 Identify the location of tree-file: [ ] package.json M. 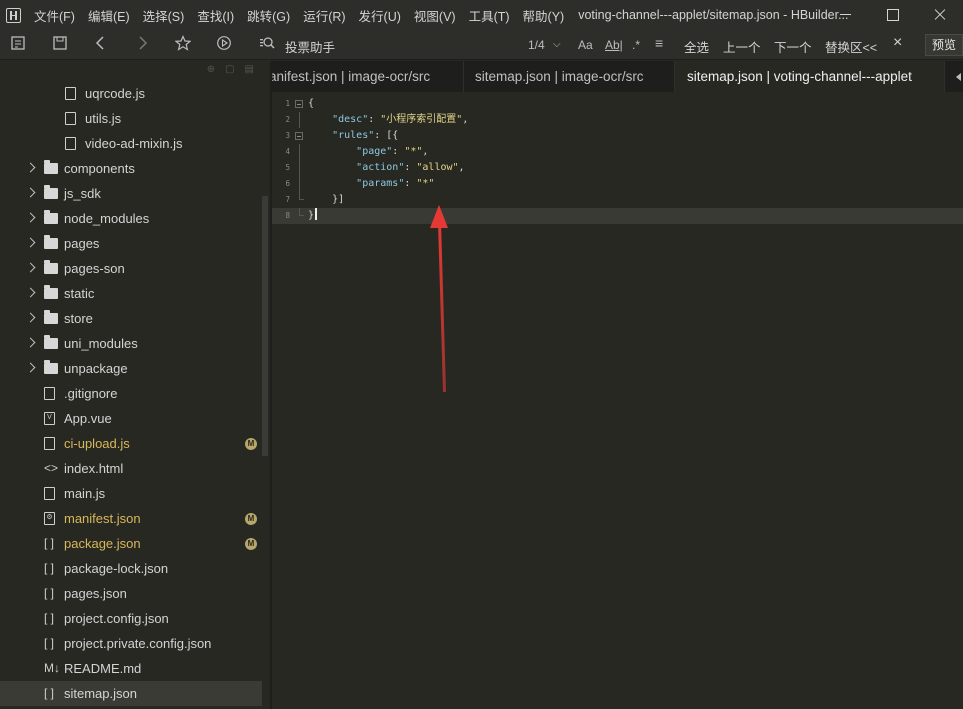
(131, 543).